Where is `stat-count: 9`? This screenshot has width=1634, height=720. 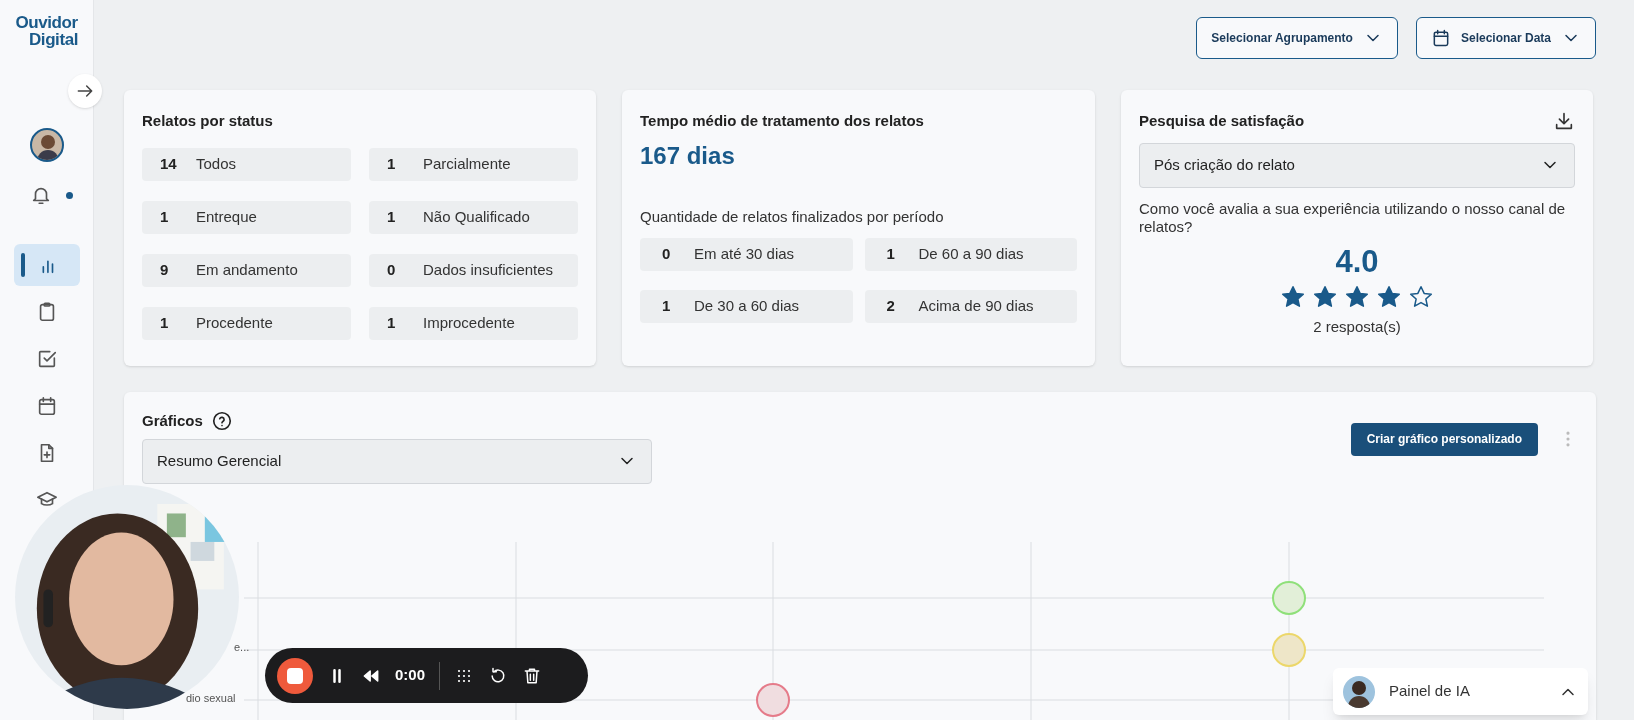
stat-count: 9 is located at coordinates (164, 269).